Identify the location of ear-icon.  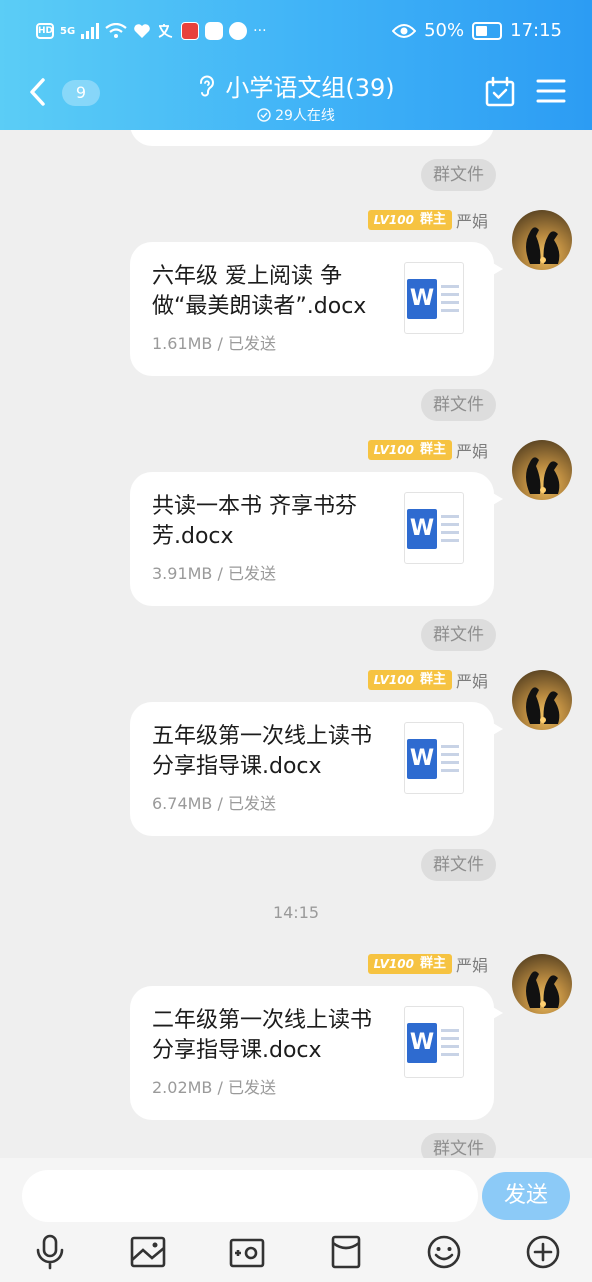
(207, 86).